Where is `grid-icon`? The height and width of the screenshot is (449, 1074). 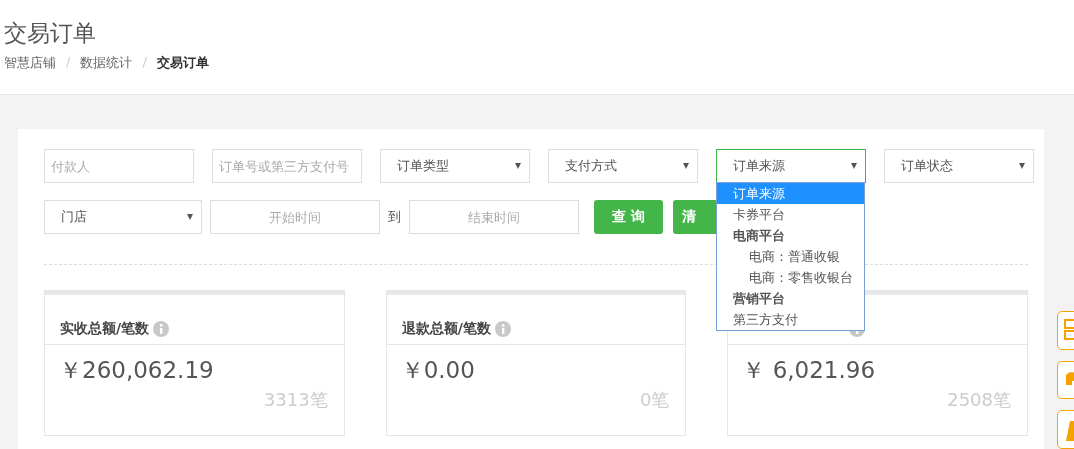
grid-icon is located at coordinates (1069, 330).